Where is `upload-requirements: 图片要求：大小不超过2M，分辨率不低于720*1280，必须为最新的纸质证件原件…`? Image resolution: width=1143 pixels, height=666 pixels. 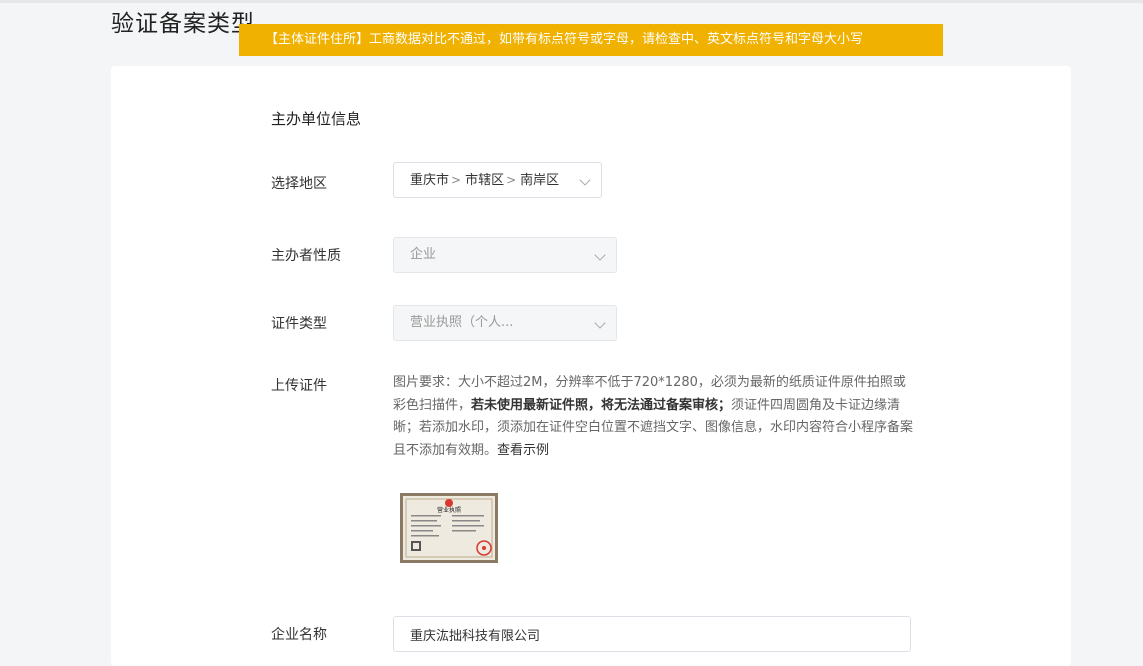 upload-requirements: 图片要求：大小不超过2M，分辨率不低于720*1280，必须为最新的纸质证件原件… is located at coordinates (654, 417).